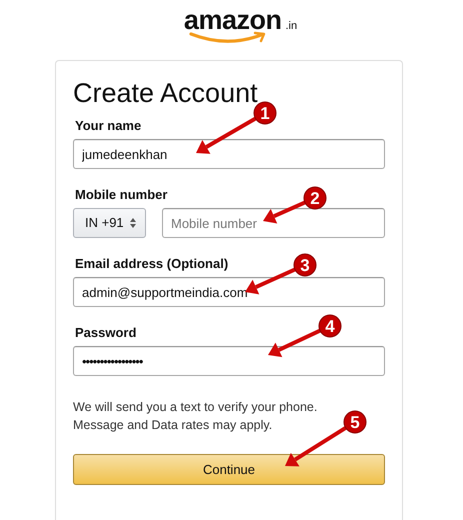  What do you see at coordinates (121, 195) in the screenshot?
I see `field-label: Mobile number` at bounding box center [121, 195].